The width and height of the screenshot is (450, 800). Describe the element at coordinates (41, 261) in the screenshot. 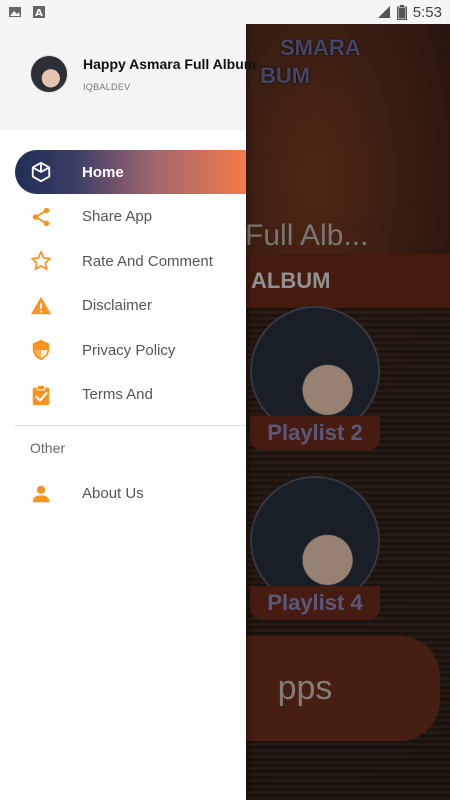

I see `star-icon` at that location.